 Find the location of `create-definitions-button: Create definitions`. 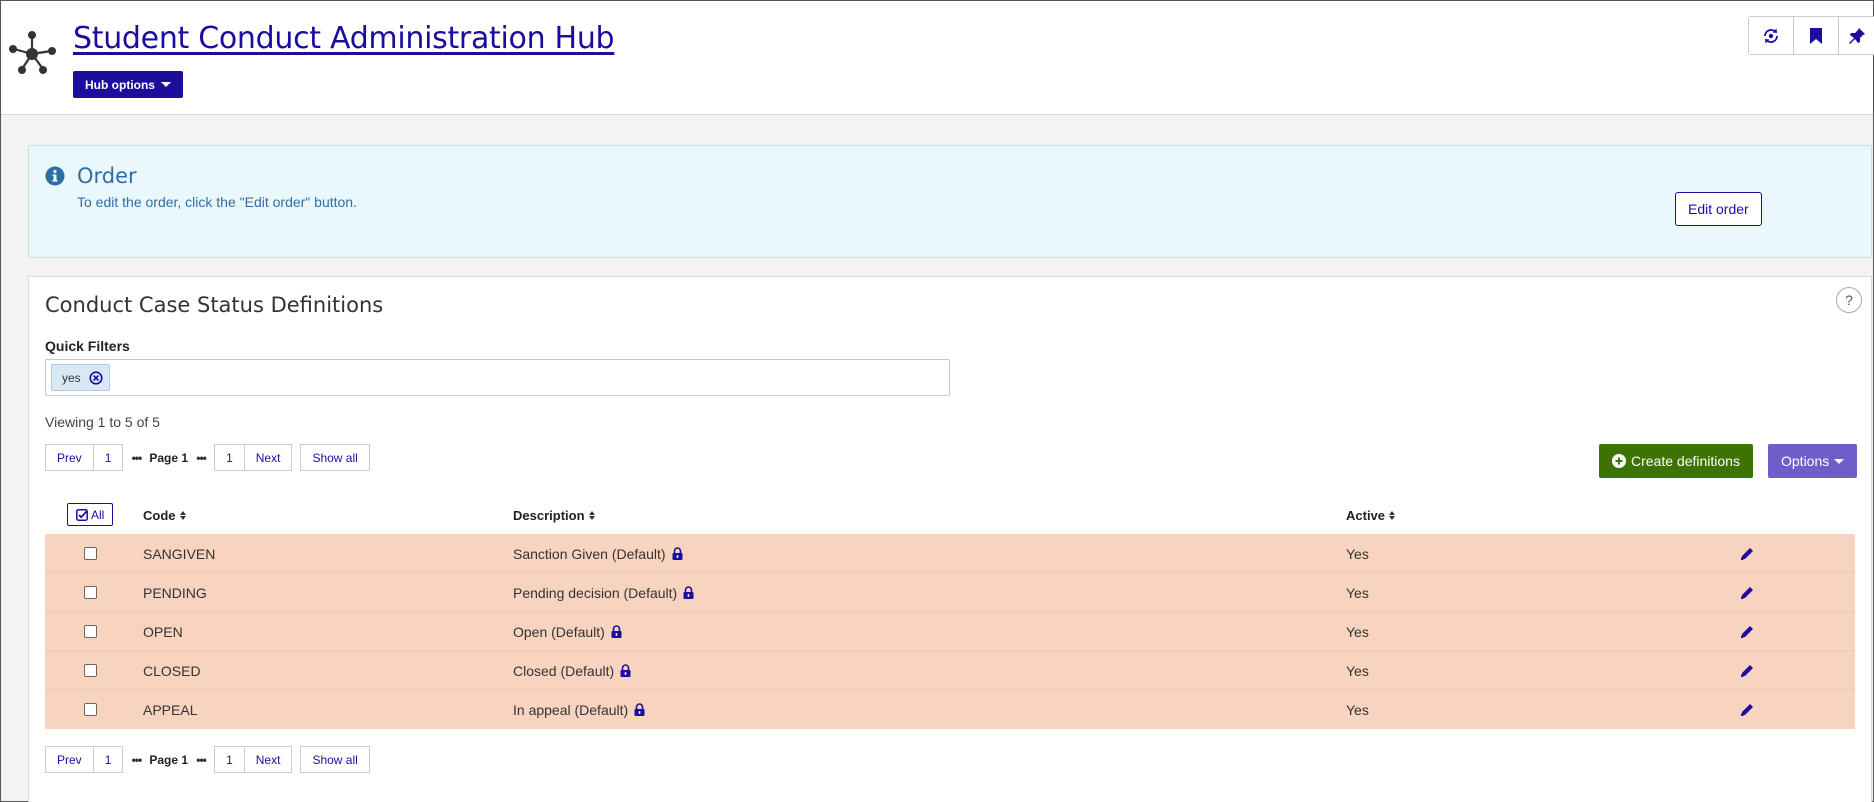

create-definitions-button: Create definitions is located at coordinates (1676, 461).